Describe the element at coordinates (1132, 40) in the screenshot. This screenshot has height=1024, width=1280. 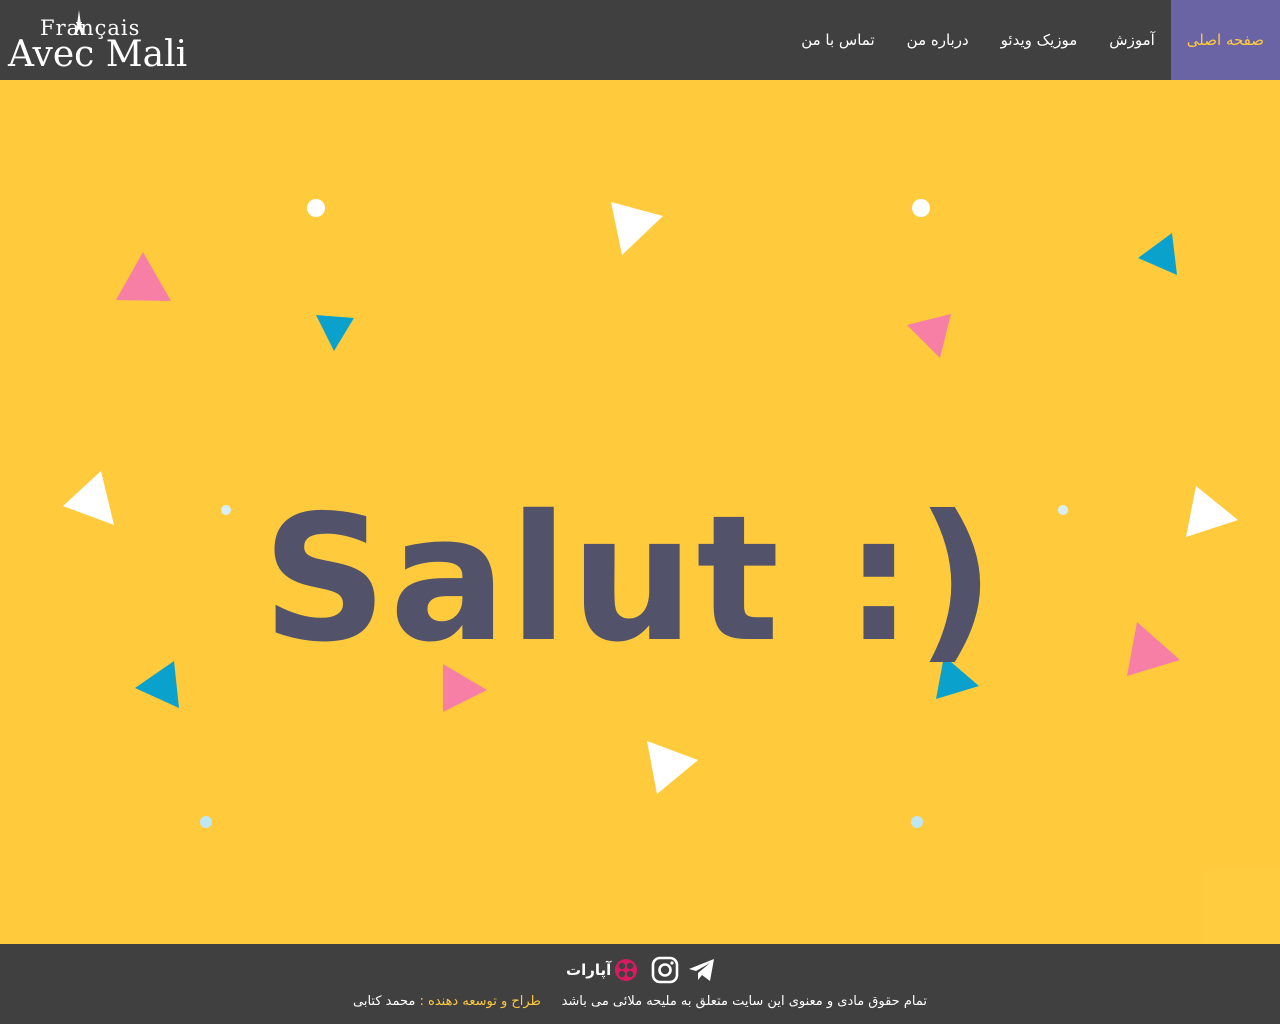
I see `nav-item-tutorials: آموزش` at that location.